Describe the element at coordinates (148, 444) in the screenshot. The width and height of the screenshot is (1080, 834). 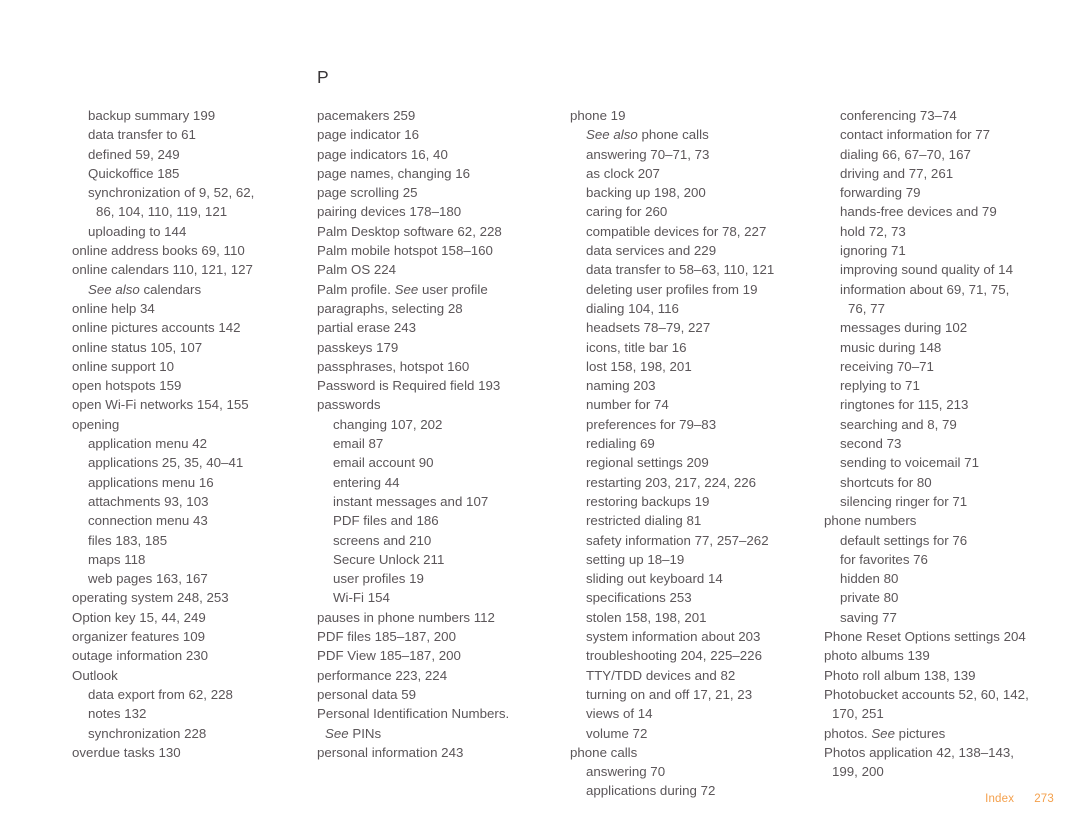
I see `index-entry: application menu 42` at that location.